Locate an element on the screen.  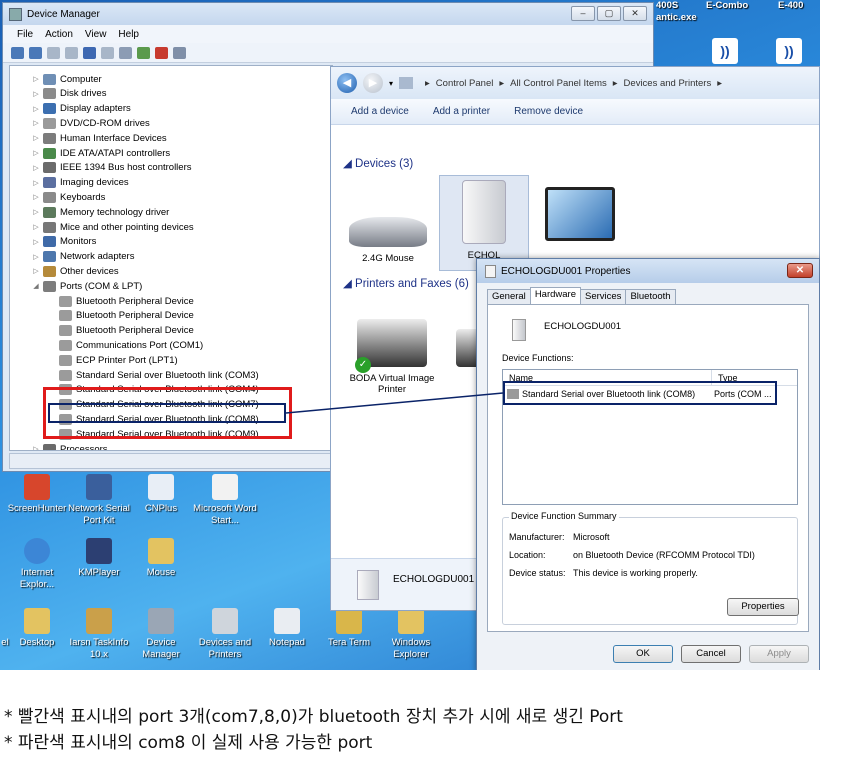
connector-line is located at coordinates (394, 403).